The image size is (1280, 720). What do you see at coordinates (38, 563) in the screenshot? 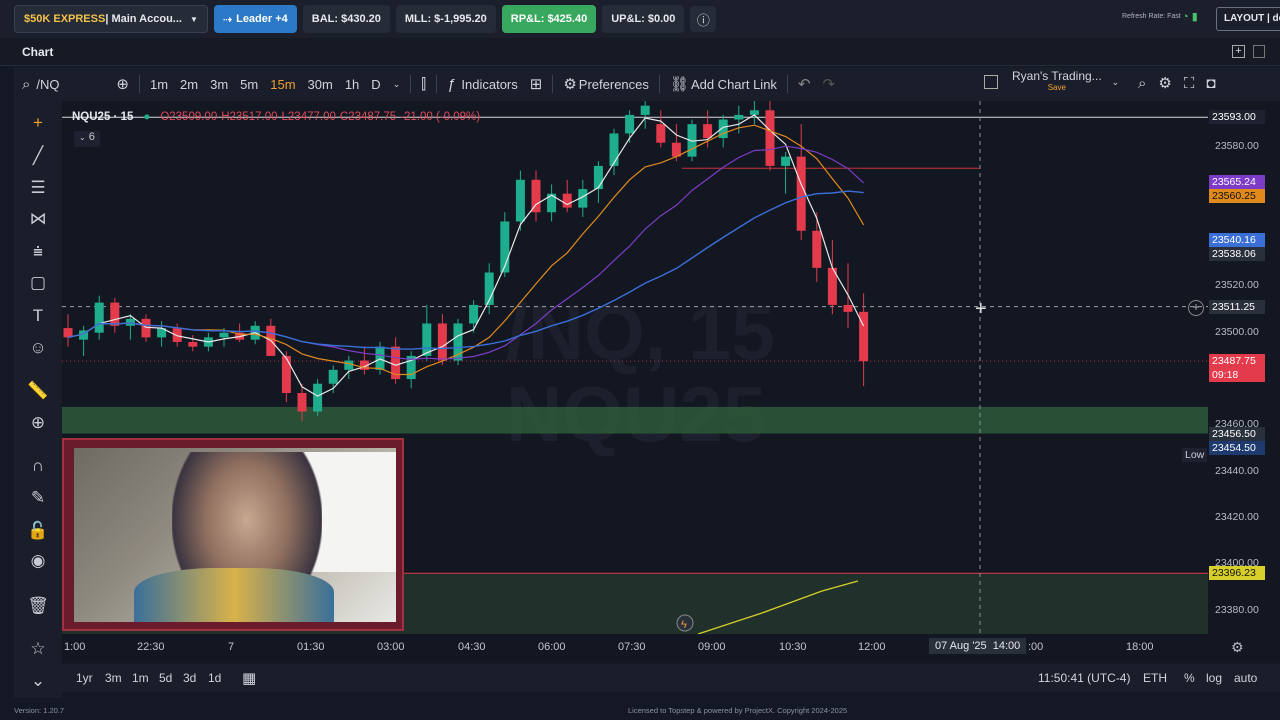
I see `eye-icon: ◉` at bounding box center [38, 563].